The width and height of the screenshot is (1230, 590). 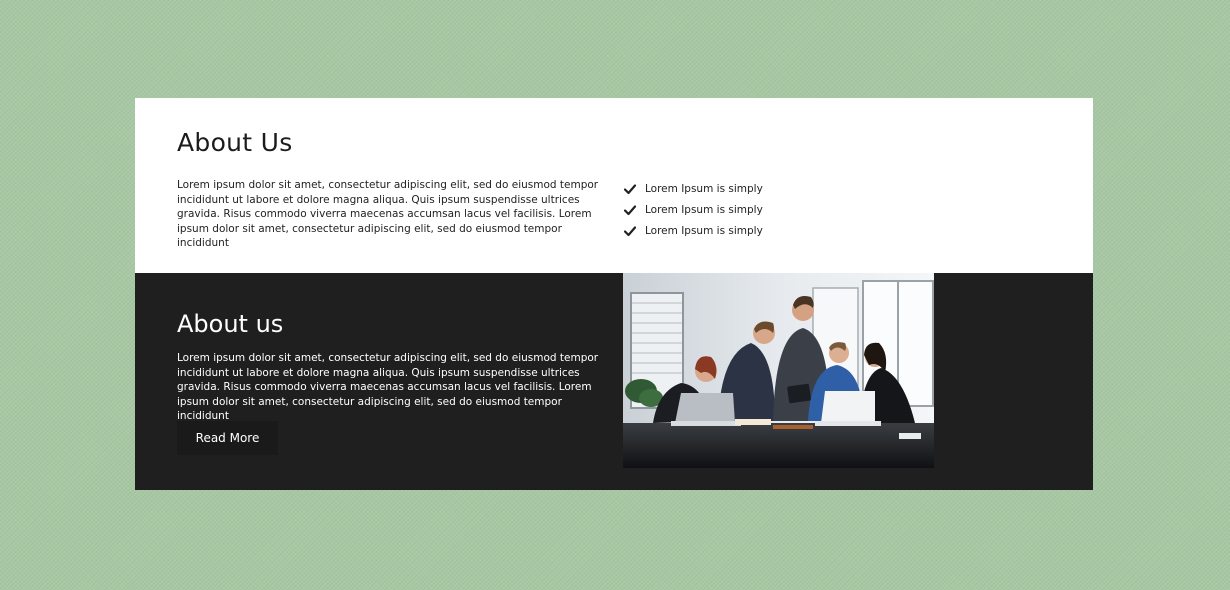 I want to click on about-us-title: About us, so click(x=230, y=324).